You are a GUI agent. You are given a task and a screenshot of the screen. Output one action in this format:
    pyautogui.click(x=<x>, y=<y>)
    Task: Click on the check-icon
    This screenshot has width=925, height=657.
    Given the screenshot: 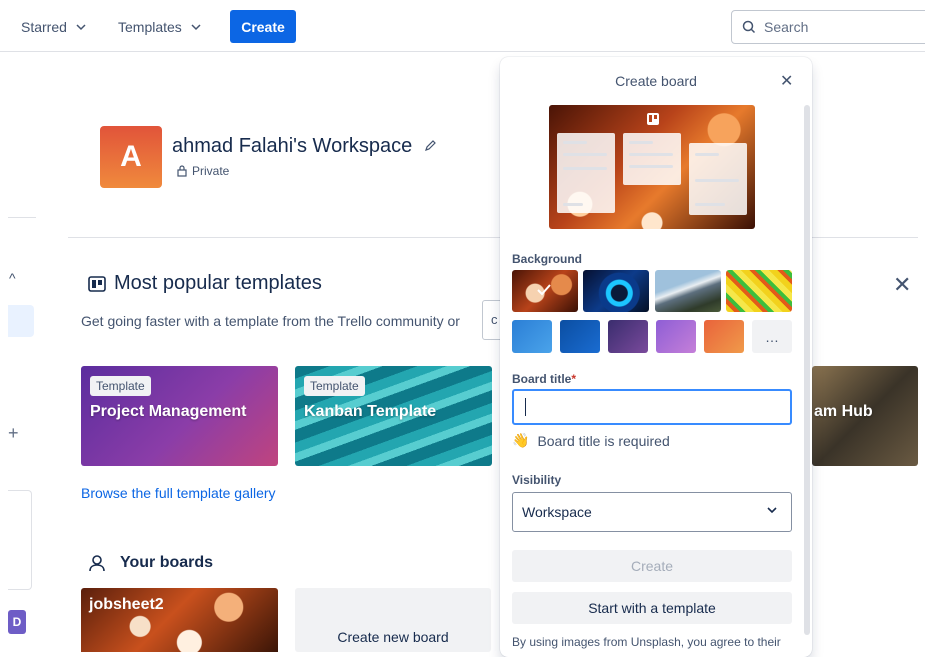 What is the action you would take?
    pyautogui.click(x=544, y=290)
    